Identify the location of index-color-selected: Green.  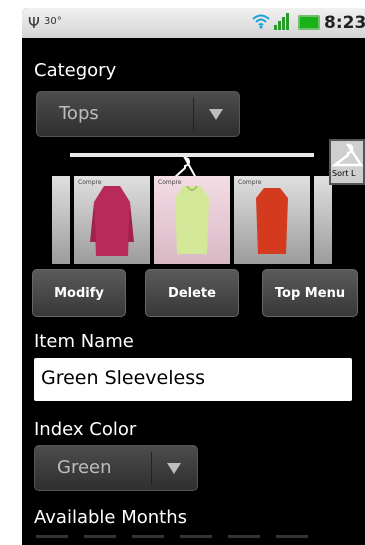
(84, 467).